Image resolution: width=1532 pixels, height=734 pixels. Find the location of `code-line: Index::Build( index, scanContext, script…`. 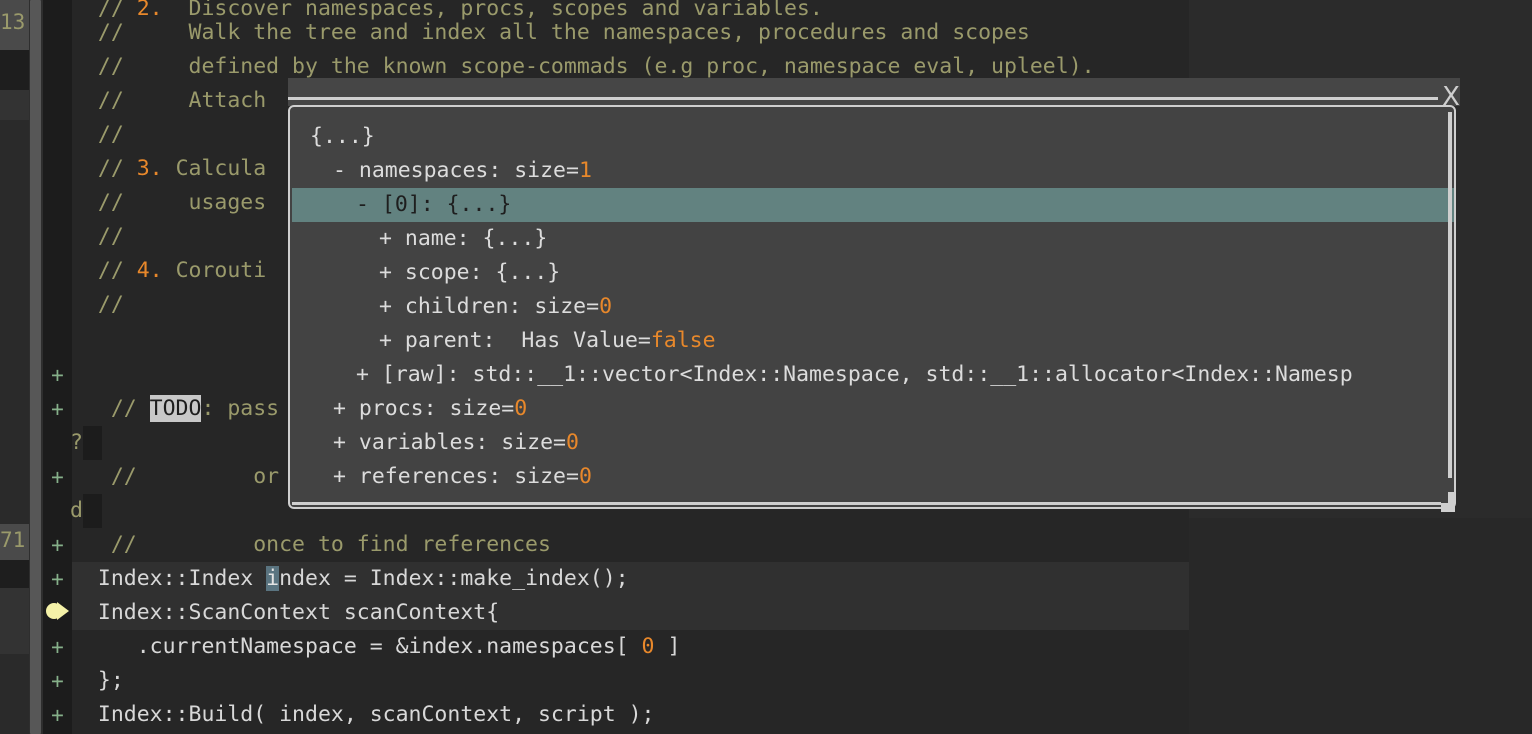

code-line: Index::Build( index, scanContext, script… is located at coordinates (363, 715).